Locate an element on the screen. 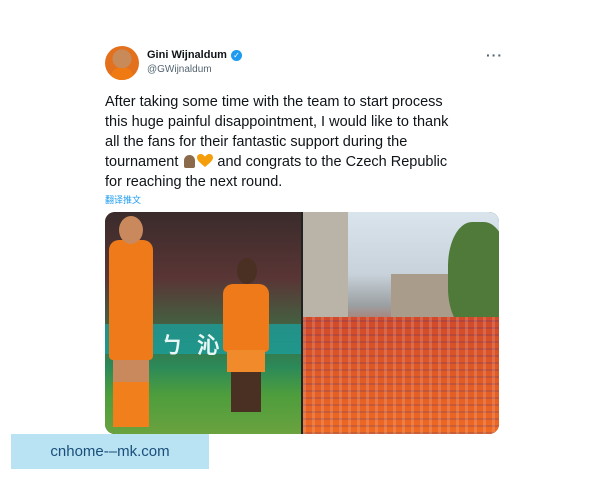 The image size is (600, 480). orange-heart-emoji-icon is located at coordinates (205, 161).